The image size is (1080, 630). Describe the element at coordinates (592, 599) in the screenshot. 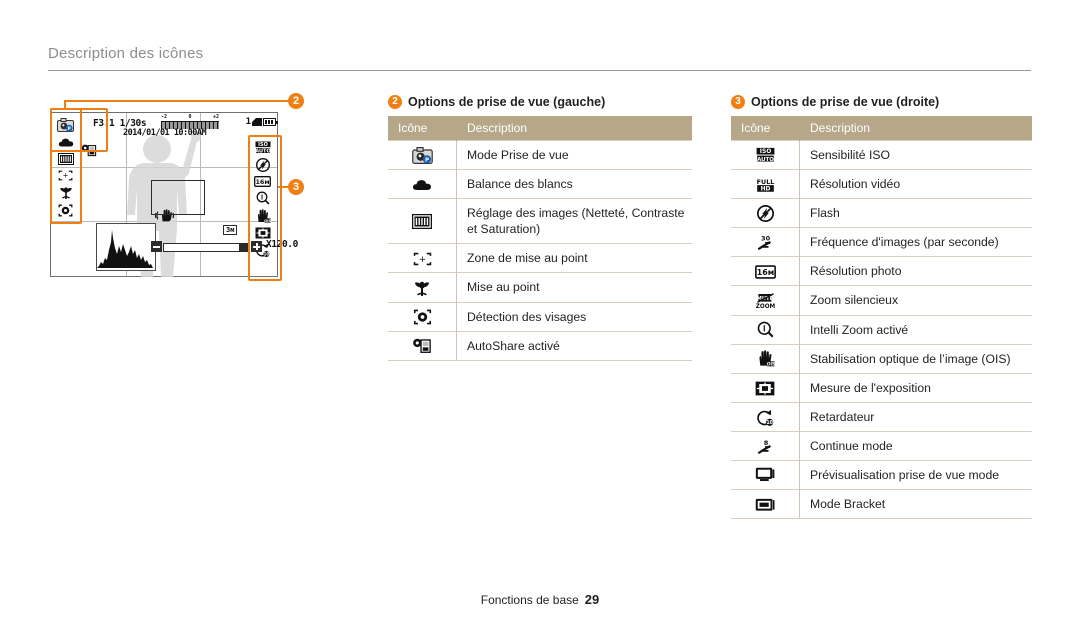

I see `footer-page-number: 29` at that location.